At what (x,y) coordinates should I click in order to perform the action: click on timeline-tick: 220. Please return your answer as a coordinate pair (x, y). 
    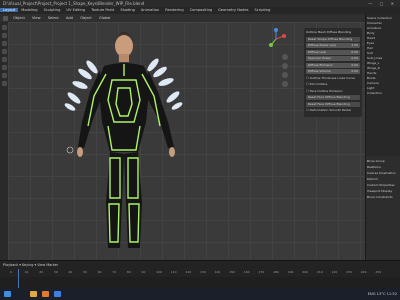
    Looking at the image, I should click on (334, 272).